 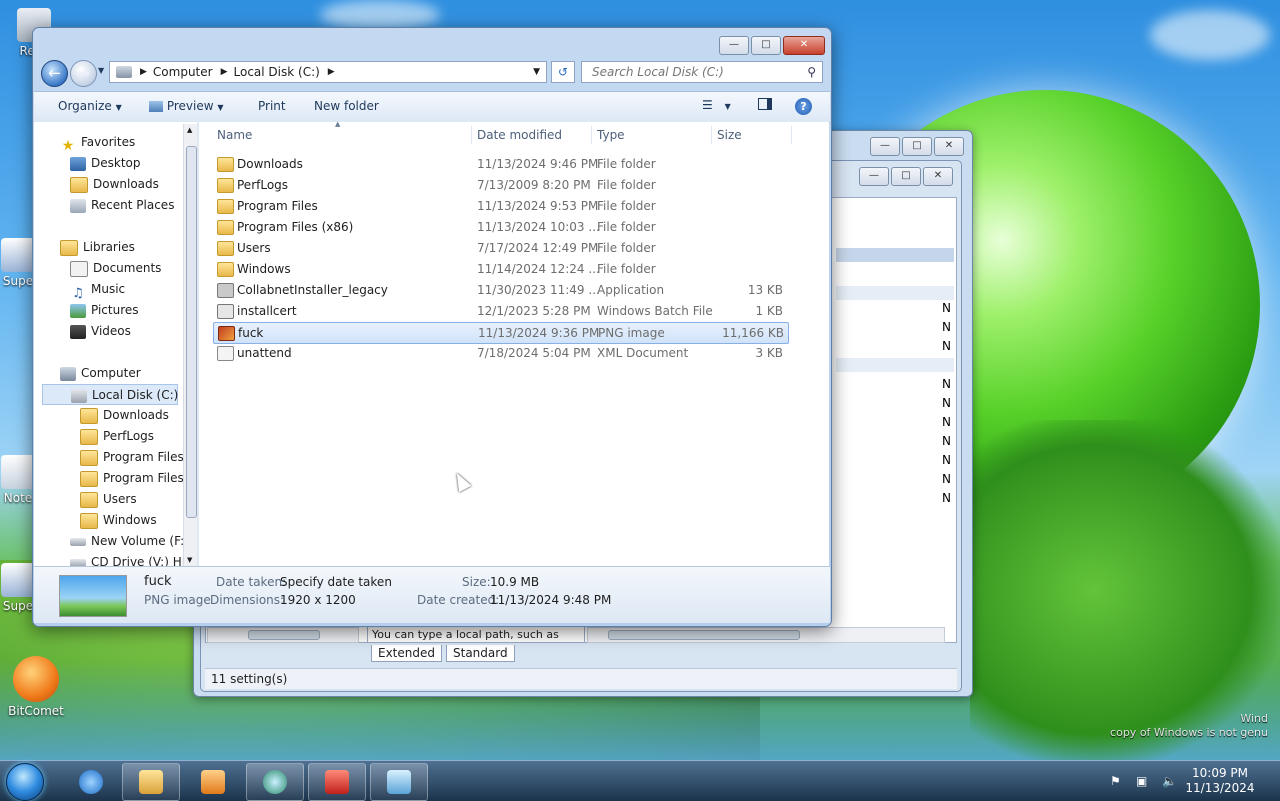 What do you see at coordinates (151, 782) in the screenshot?
I see `taskbar-explorer` at bounding box center [151, 782].